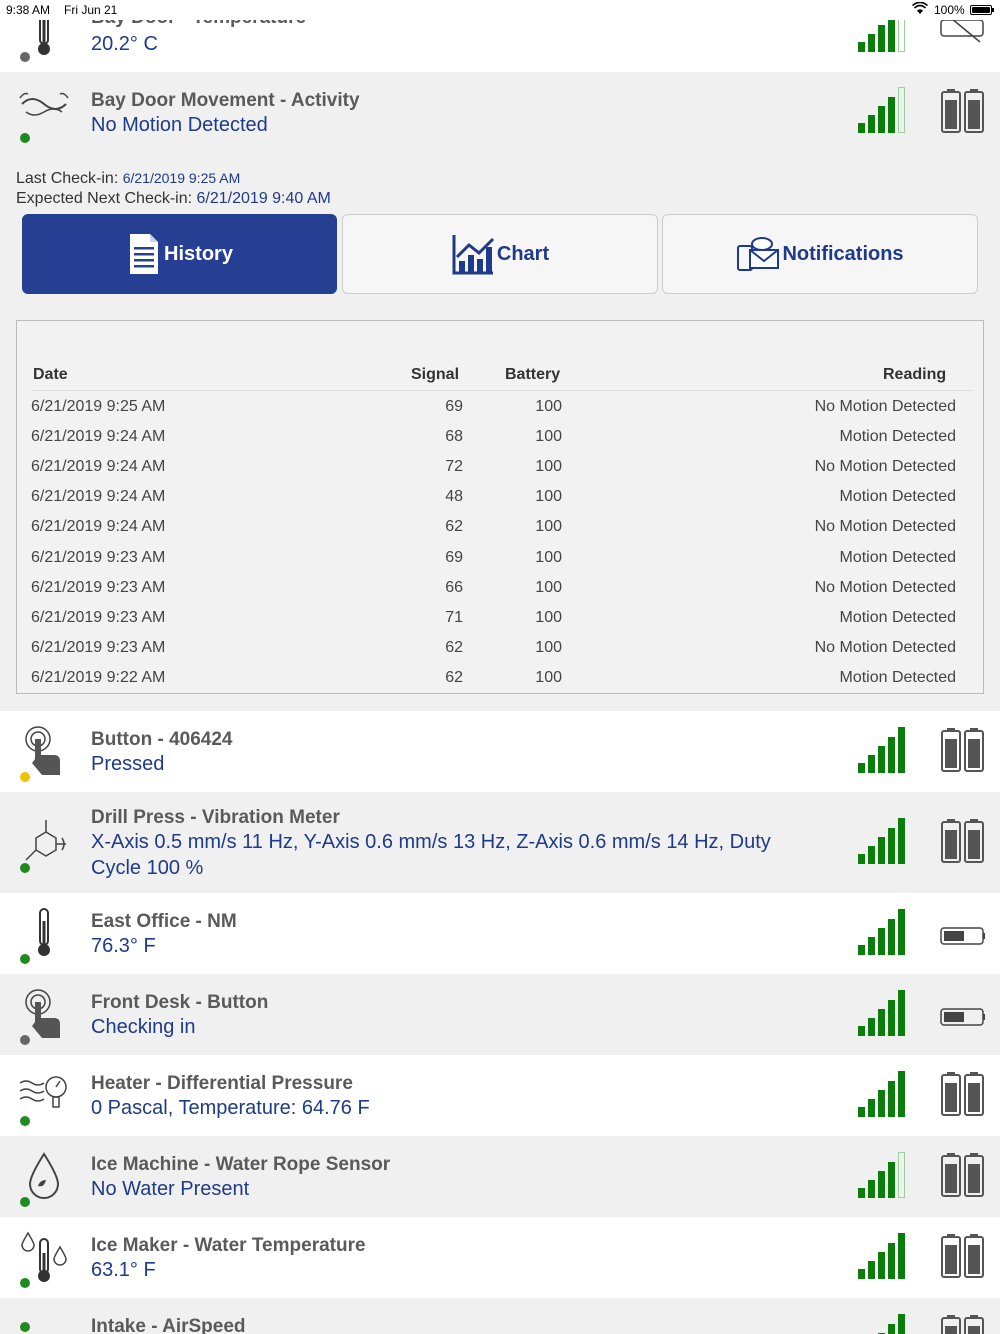  What do you see at coordinates (215, 817) in the screenshot?
I see `sensor-name: Drill Press - Vibration Meter` at bounding box center [215, 817].